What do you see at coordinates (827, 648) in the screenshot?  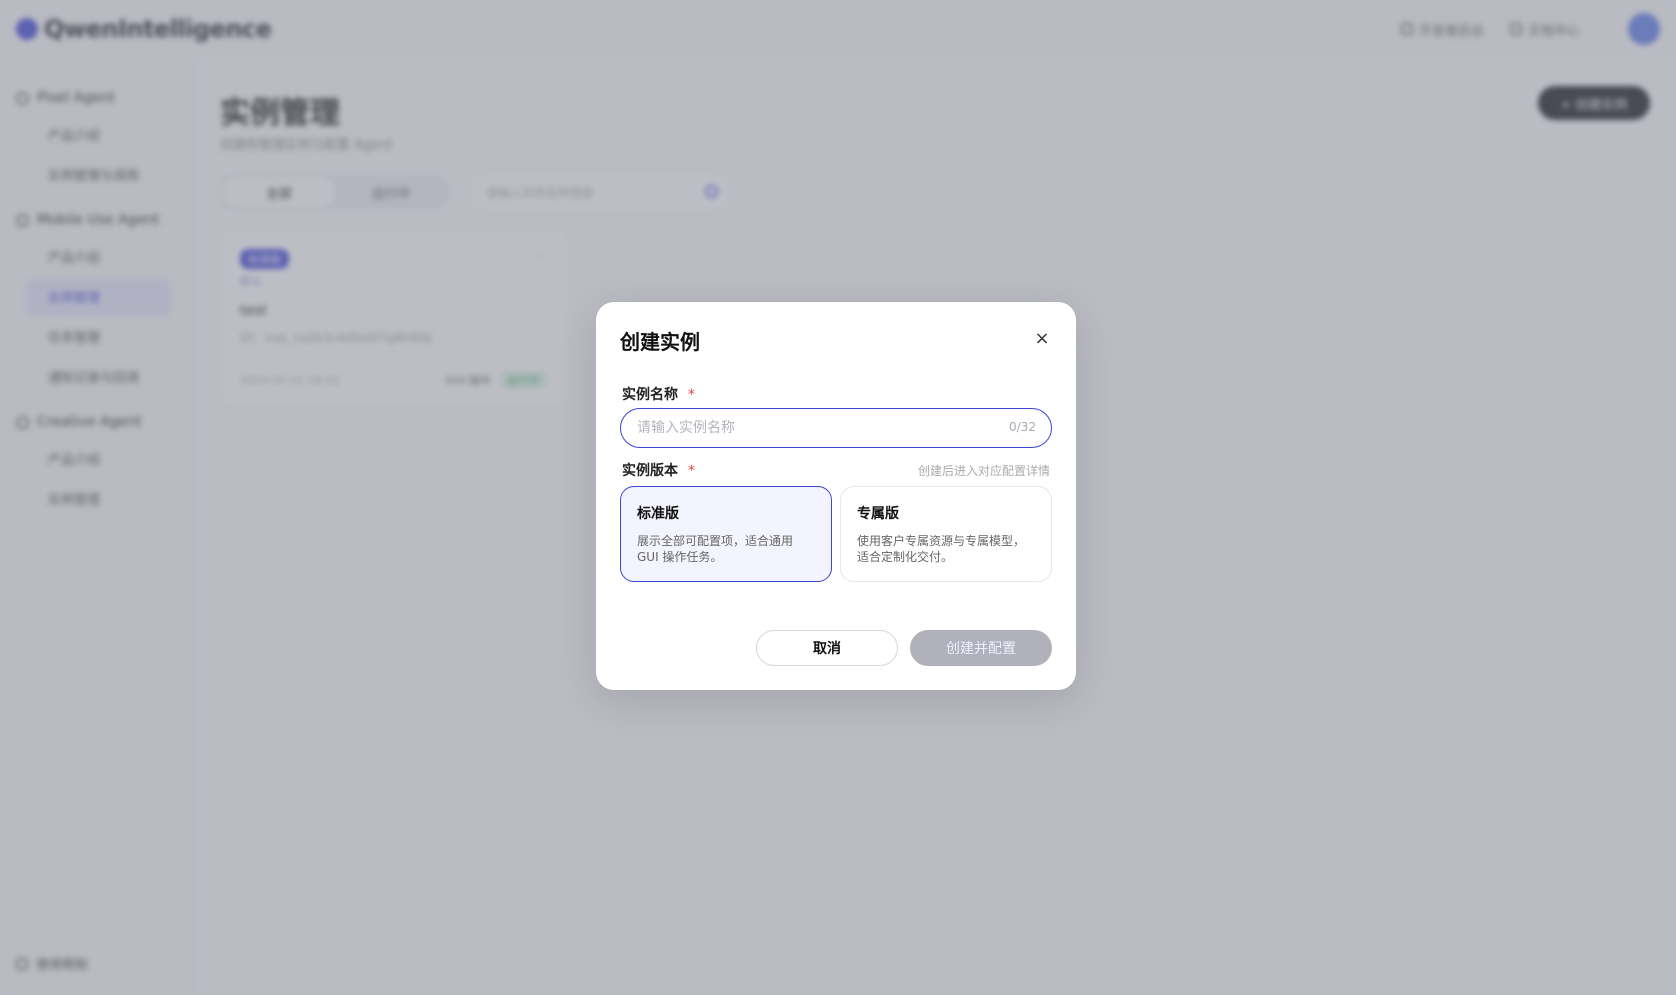 I see `cancel-button: 取消` at bounding box center [827, 648].